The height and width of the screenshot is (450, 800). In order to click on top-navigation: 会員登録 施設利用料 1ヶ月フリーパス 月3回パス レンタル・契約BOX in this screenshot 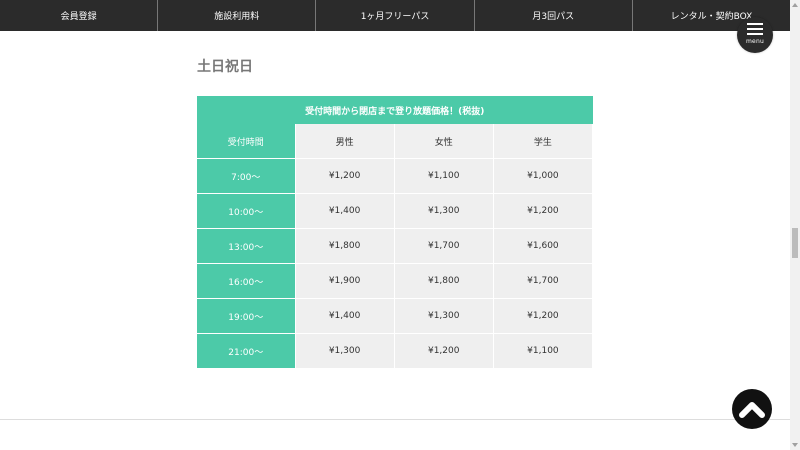, I will do `click(395, 15)`.